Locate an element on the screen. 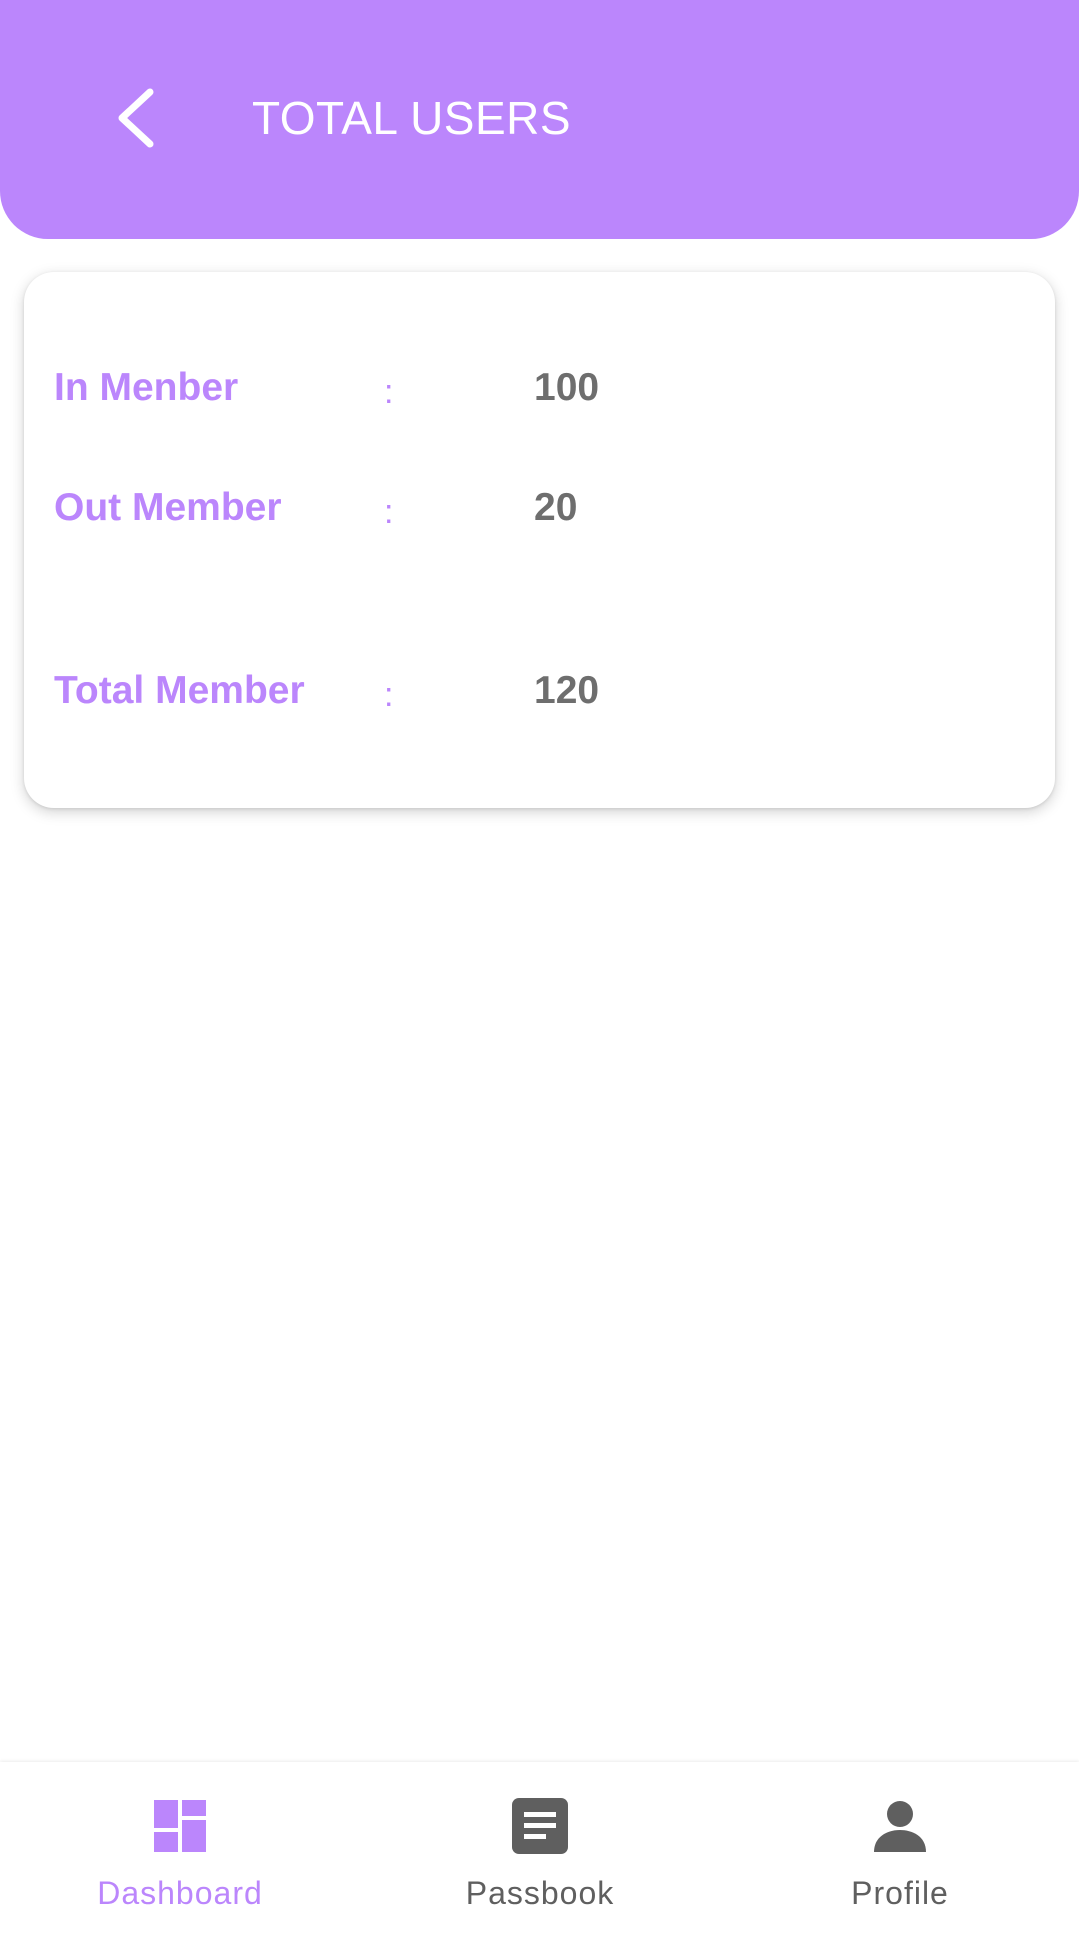 This screenshot has height=1933, width=1079. dashboard-icon is located at coordinates (180, 1826).